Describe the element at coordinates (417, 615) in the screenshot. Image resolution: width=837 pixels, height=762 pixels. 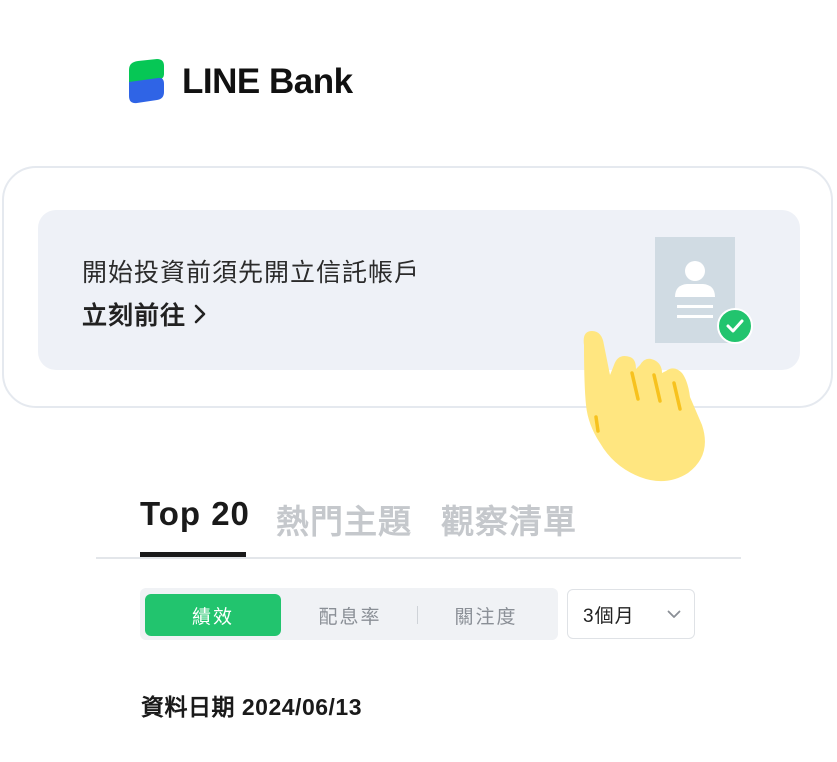
I see `segment-divider` at that location.